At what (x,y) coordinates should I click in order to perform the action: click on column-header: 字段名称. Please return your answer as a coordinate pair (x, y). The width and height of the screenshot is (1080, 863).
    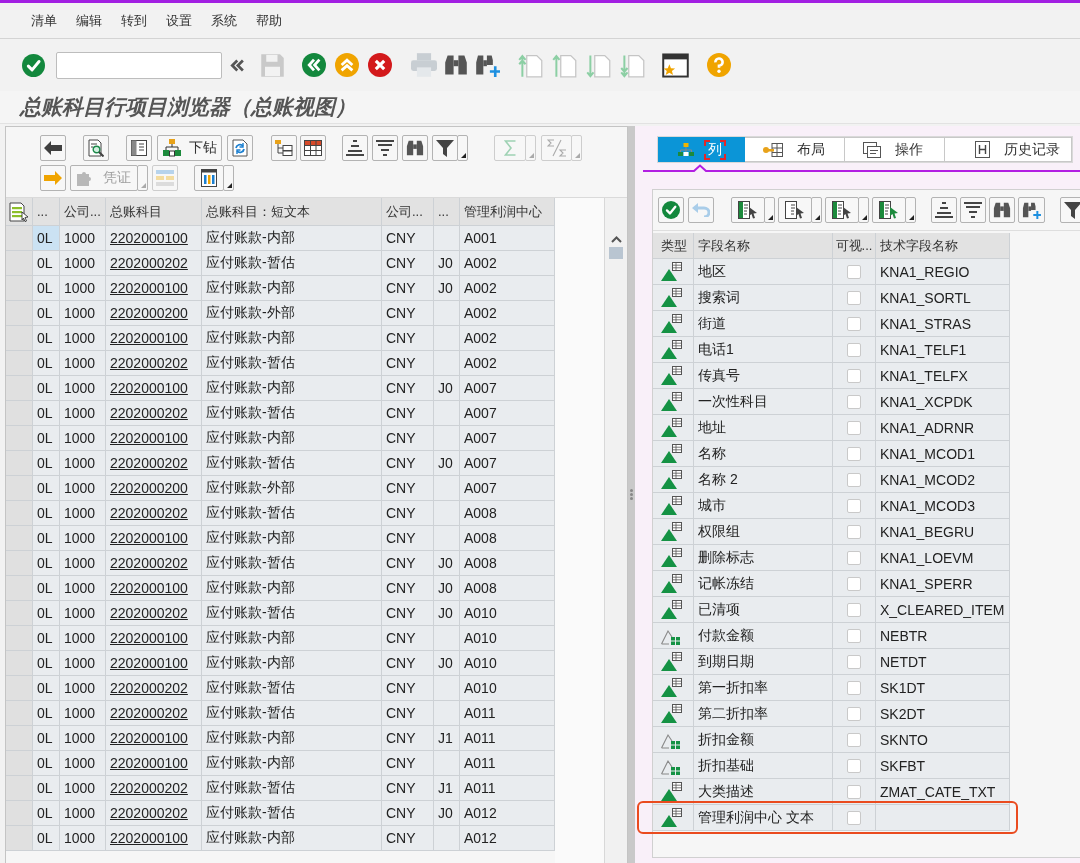
    Looking at the image, I should click on (763, 246).